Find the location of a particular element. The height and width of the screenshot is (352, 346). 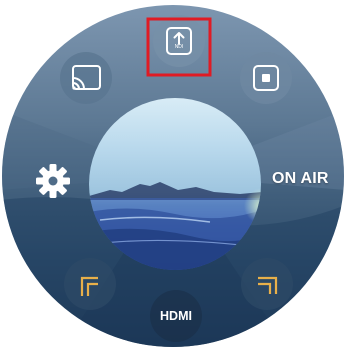

on-air-button: ON AIR is located at coordinates (300, 179).